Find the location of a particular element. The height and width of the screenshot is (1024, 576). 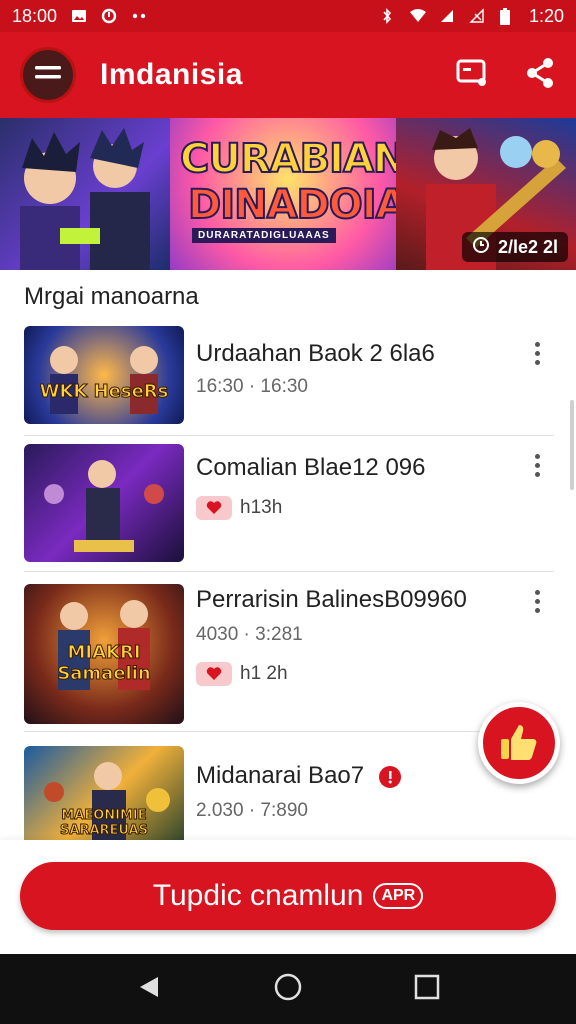

section-title: Mrgai manoarna is located at coordinates (111, 296).